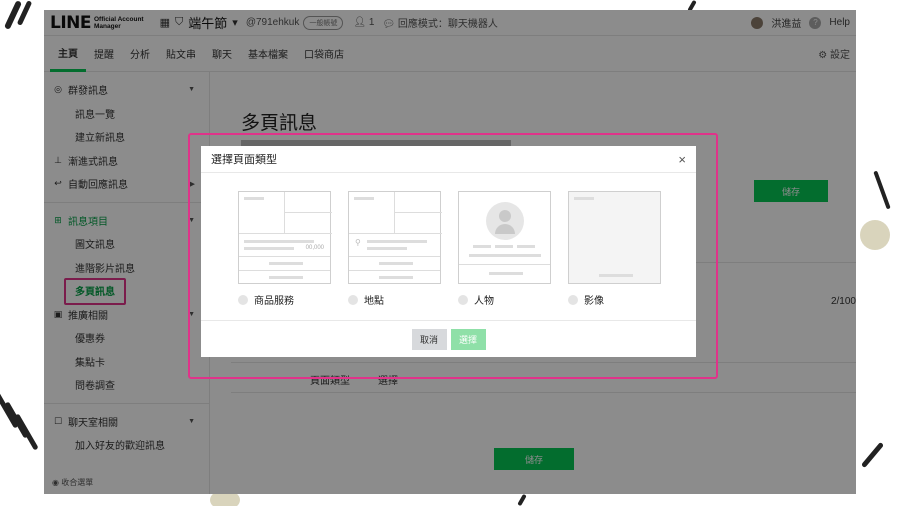  What do you see at coordinates (395, 237) in the screenshot?
I see `location-template-thumbnail: ⚲` at bounding box center [395, 237].